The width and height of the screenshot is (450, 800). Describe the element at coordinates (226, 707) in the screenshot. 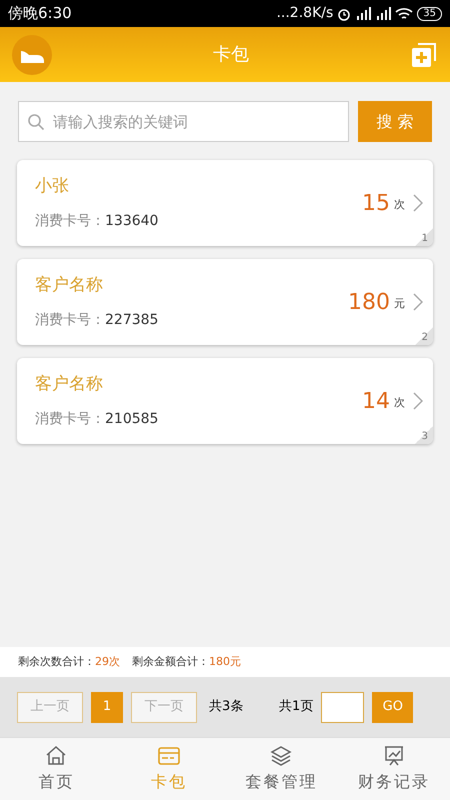

I see `total-items: 共3条` at that location.